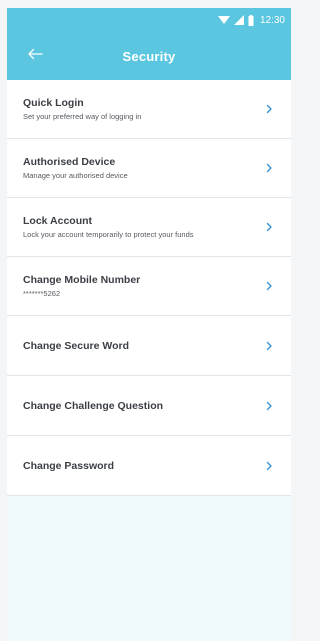 This screenshot has height=641, width=320. I want to click on app-bar: Security, so click(149, 56).